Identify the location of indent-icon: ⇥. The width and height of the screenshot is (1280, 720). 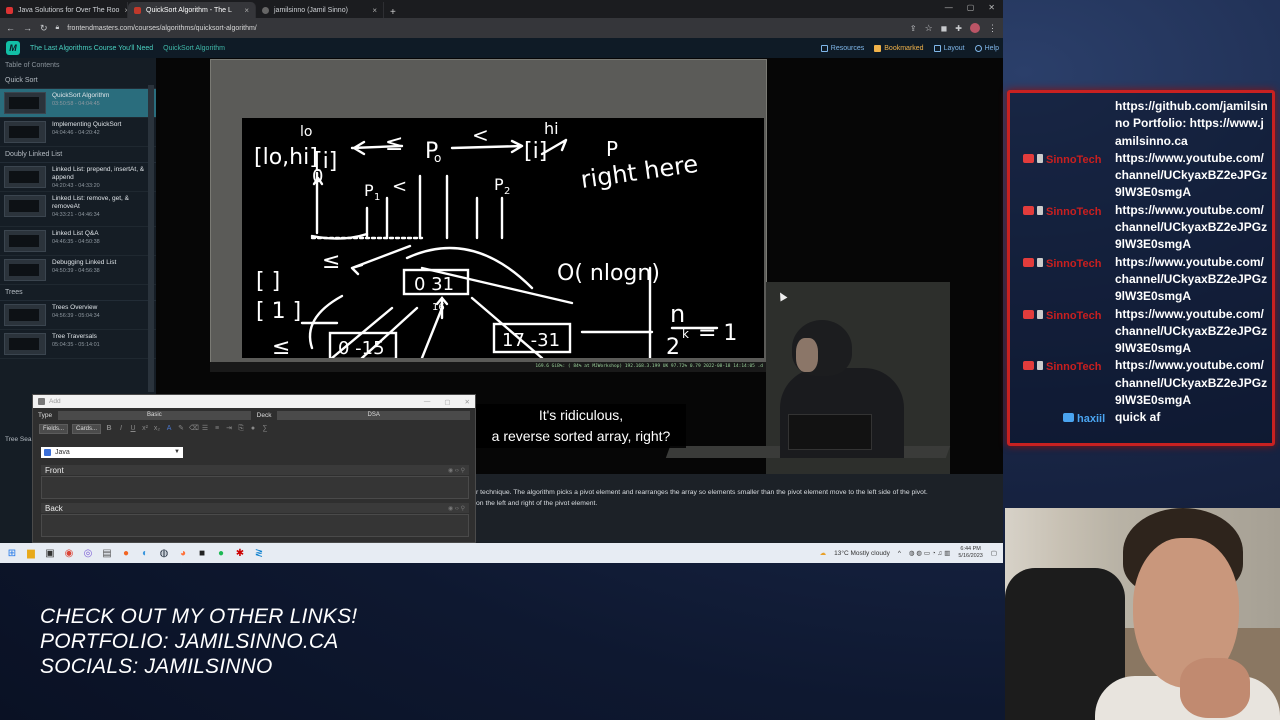
(229, 429).